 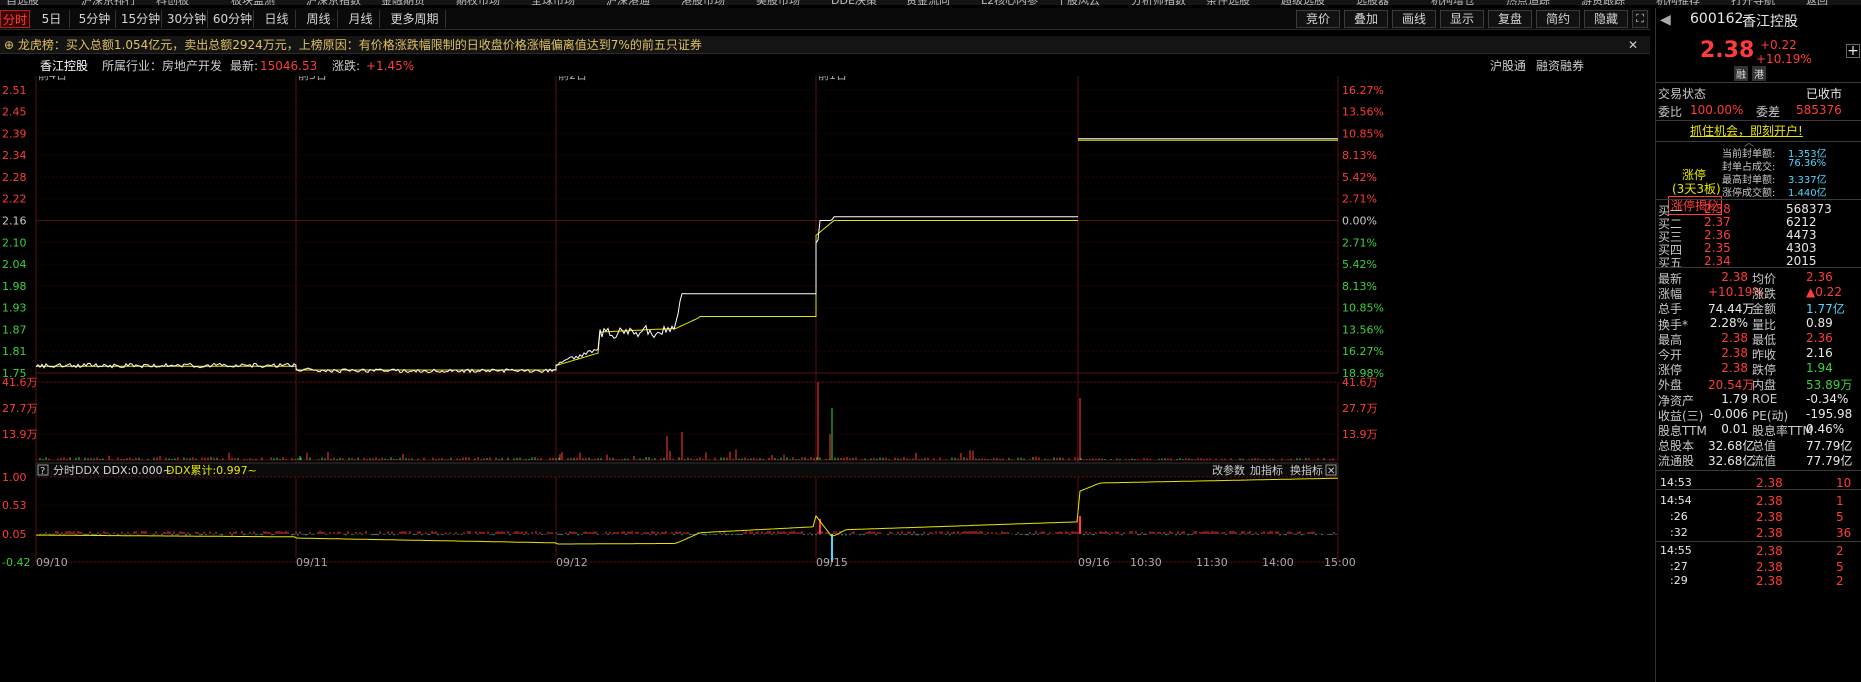 I want to click on ddx-title: 分时DDX, so click(x=76, y=470).